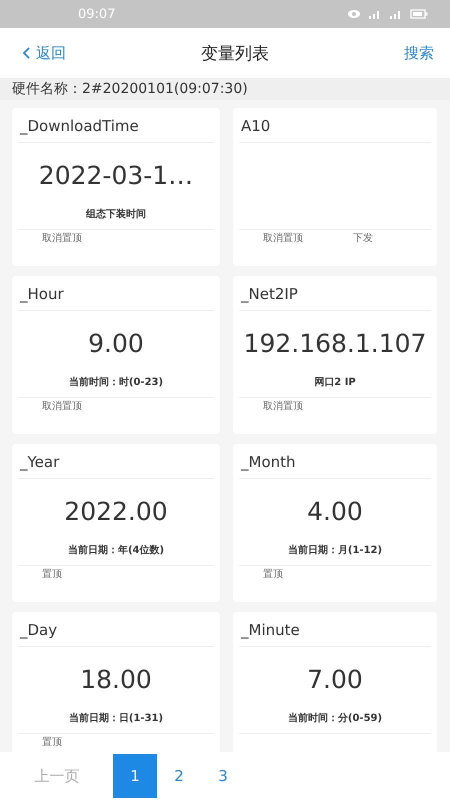 The image size is (450, 800). I want to click on variable-name: _Month, so click(335, 461).